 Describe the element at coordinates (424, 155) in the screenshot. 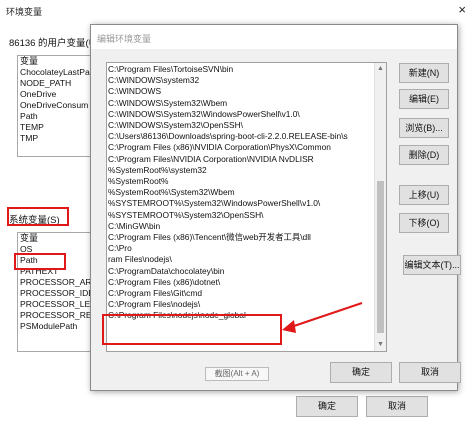

I see `delete-button: 删除(D)` at that location.